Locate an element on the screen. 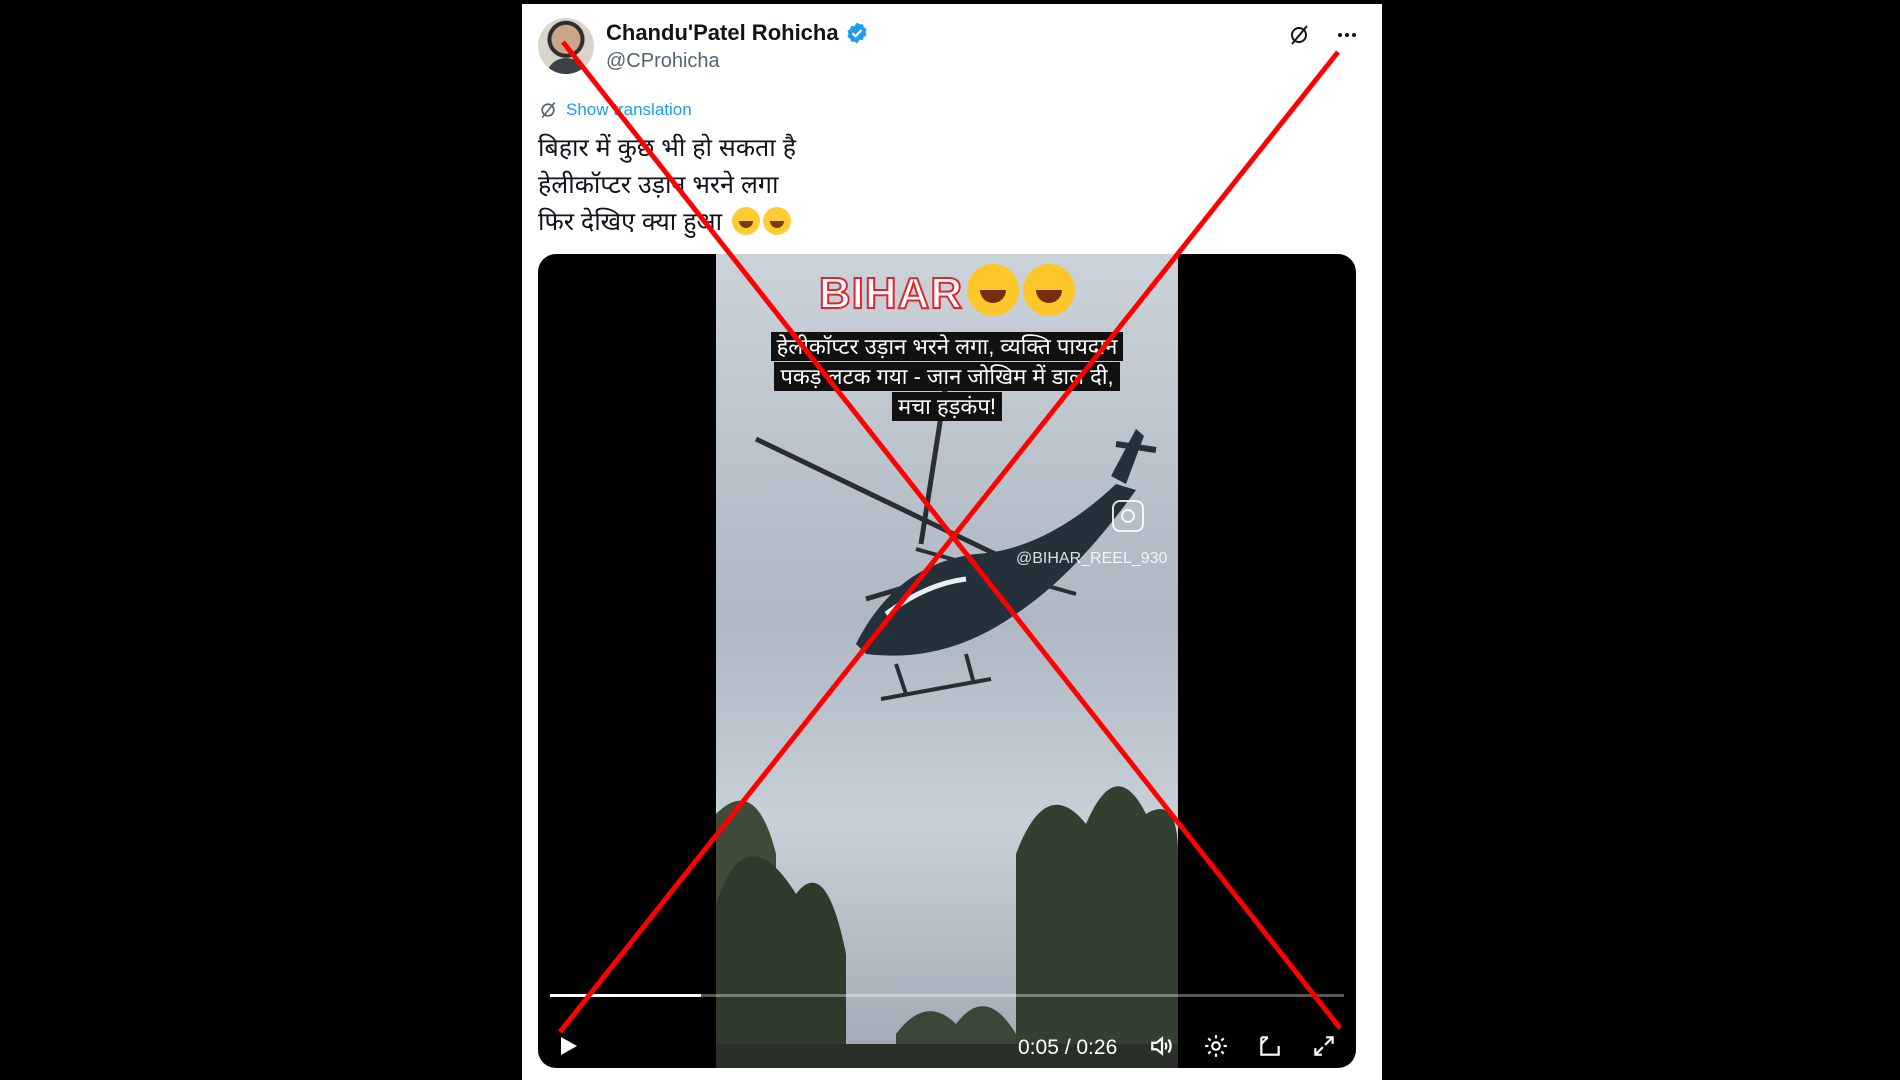 The width and height of the screenshot is (1900, 1080). volume-icon is located at coordinates (1162, 1046).